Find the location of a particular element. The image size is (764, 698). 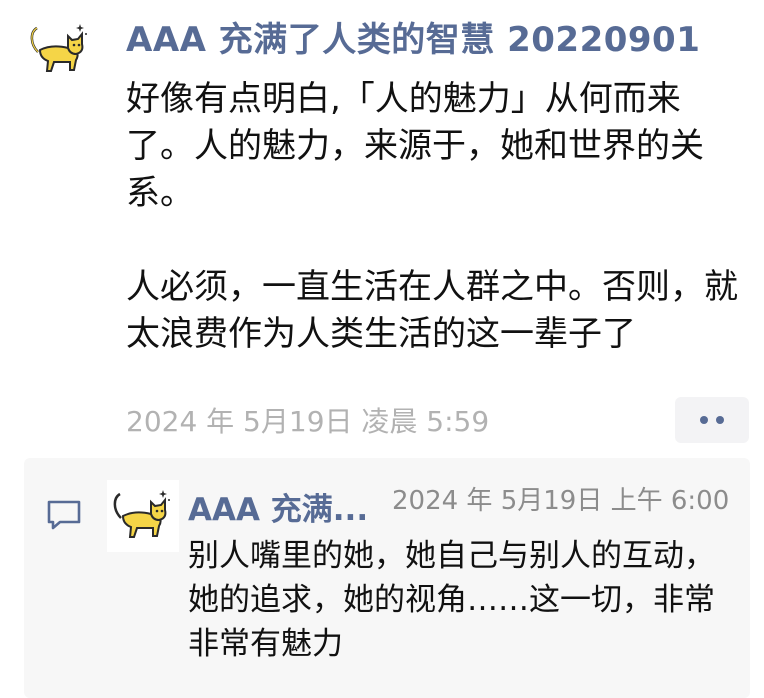

comment-time: 2024 年 5月19日 上午 6:00 is located at coordinates (561, 501).